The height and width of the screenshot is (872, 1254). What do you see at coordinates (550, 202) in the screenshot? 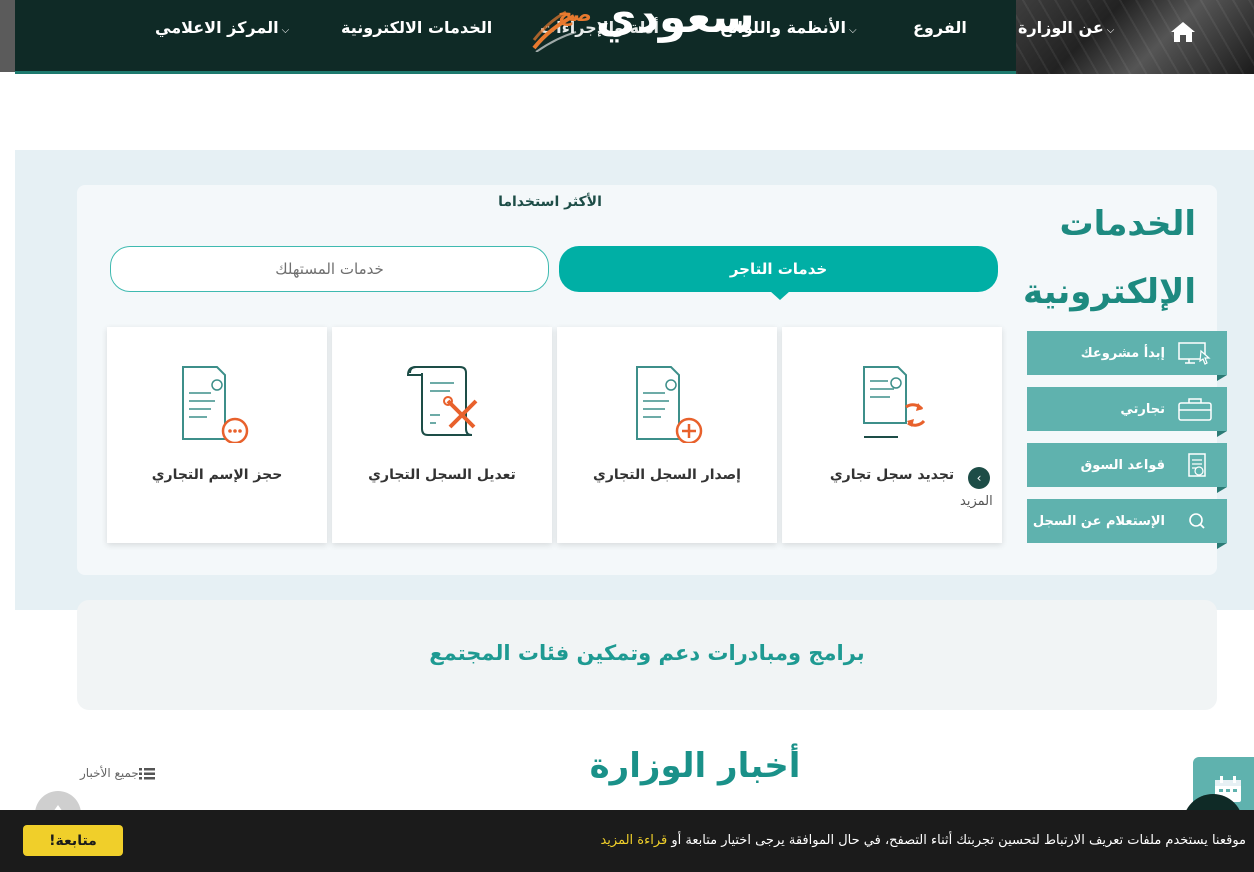
I see `most-used-heading: الأكثر استخداما` at bounding box center [550, 202].